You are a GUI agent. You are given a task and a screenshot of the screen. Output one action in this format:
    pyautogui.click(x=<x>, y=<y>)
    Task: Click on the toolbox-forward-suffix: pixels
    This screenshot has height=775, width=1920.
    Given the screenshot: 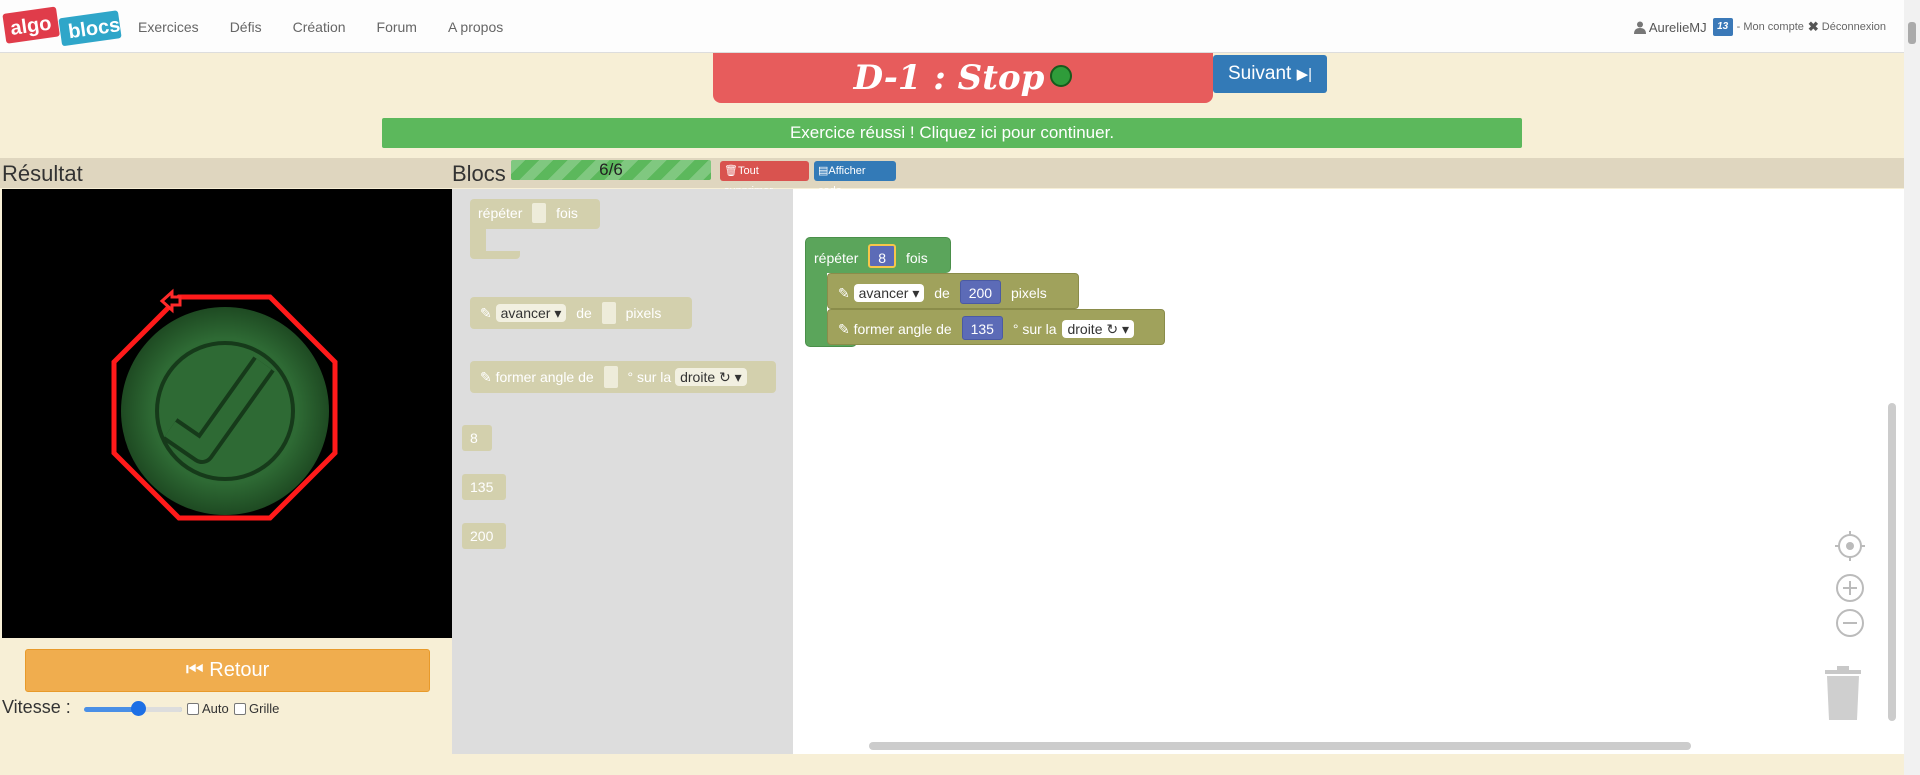 What is the action you would take?
    pyautogui.click(x=643, y=313)
    